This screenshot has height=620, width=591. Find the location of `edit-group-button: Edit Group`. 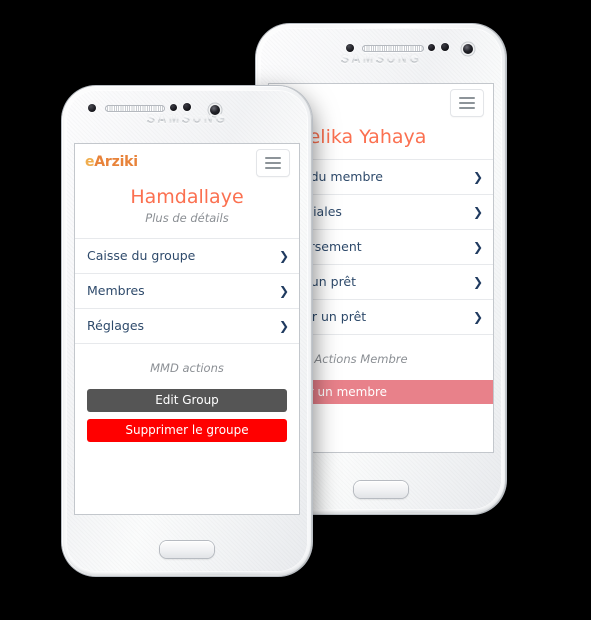

edit-group-button: Edit Group is located at coordinates (187, 400).